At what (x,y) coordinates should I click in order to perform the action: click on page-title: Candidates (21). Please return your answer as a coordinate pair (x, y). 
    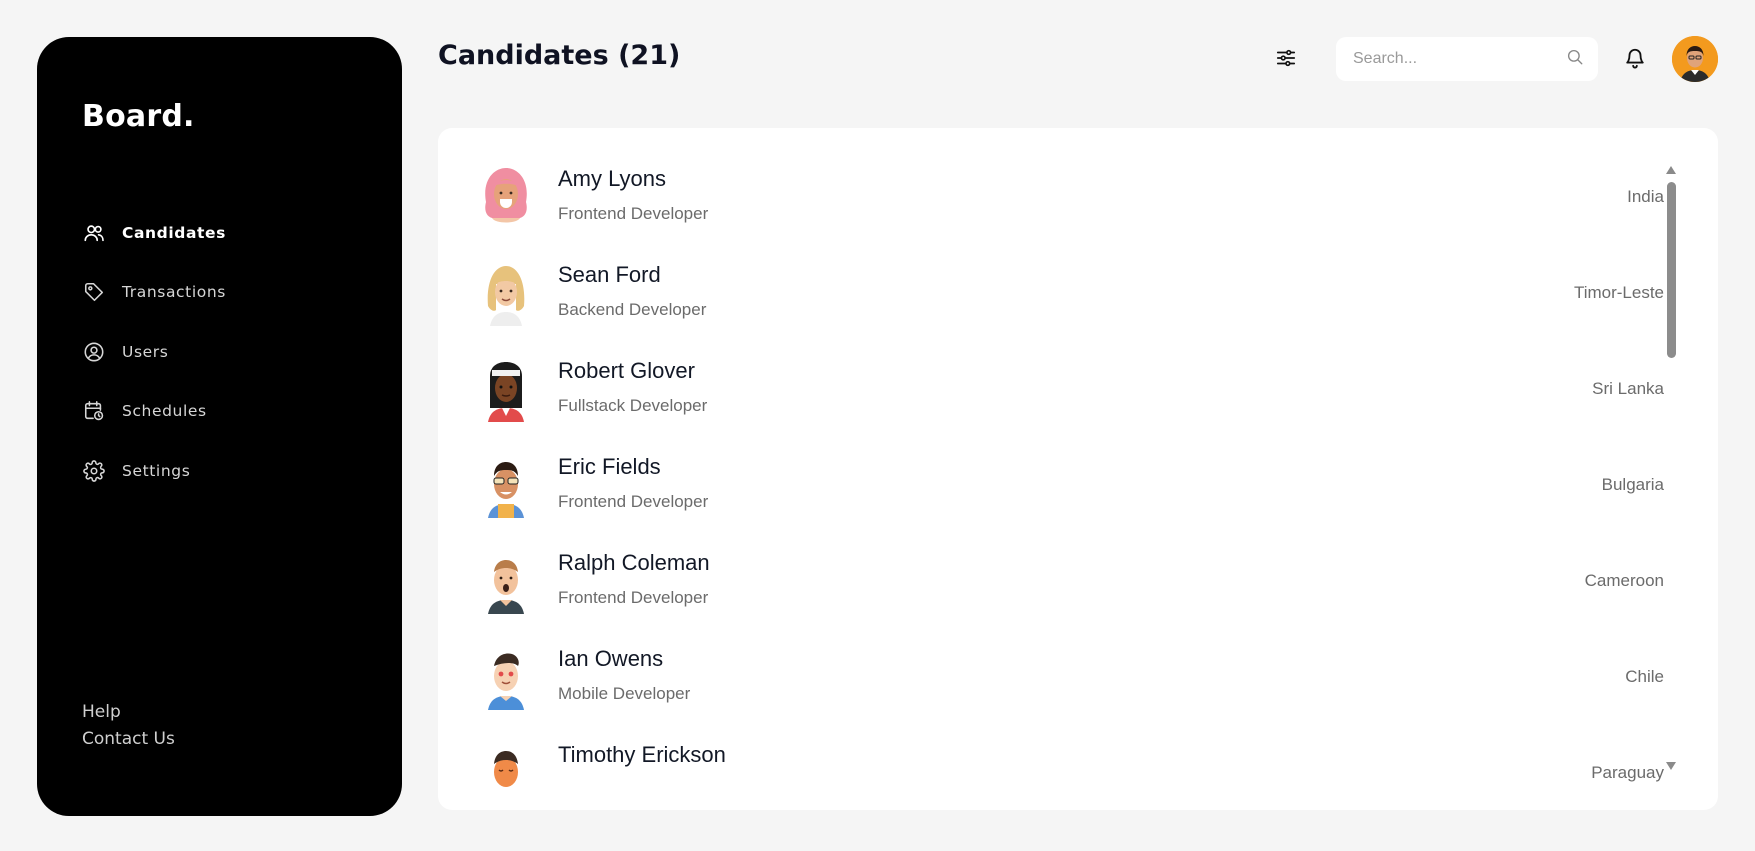
    Looking at the image, I should click on (559, 55).